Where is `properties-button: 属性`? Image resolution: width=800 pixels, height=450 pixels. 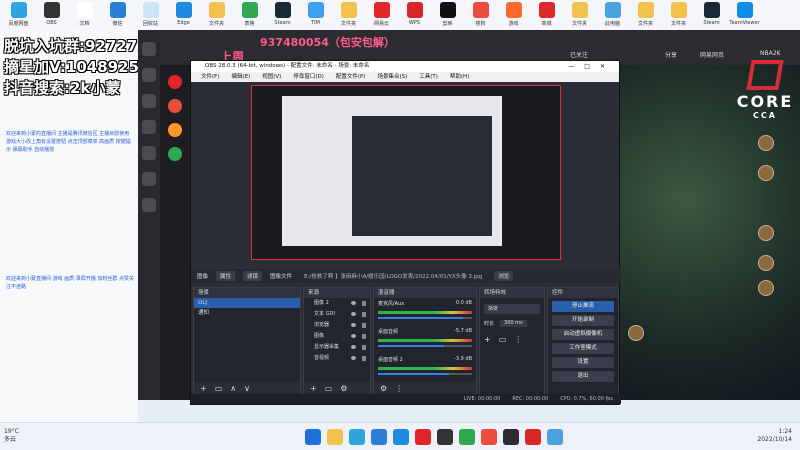 properties-button: 属性 is located at coordinates (226, 276).